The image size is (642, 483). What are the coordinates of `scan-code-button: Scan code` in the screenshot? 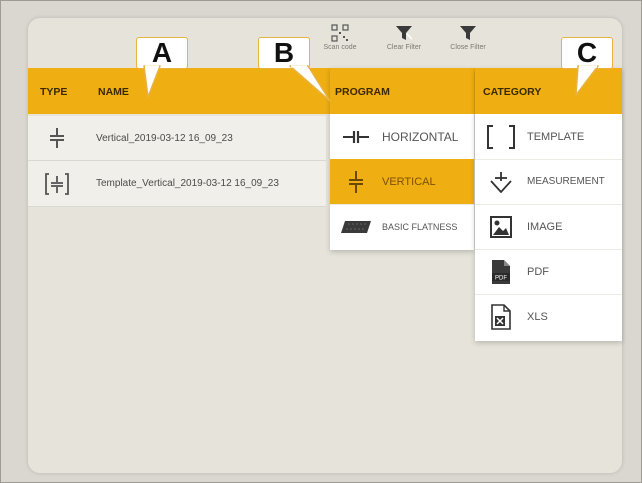 It's located at (340, 44).